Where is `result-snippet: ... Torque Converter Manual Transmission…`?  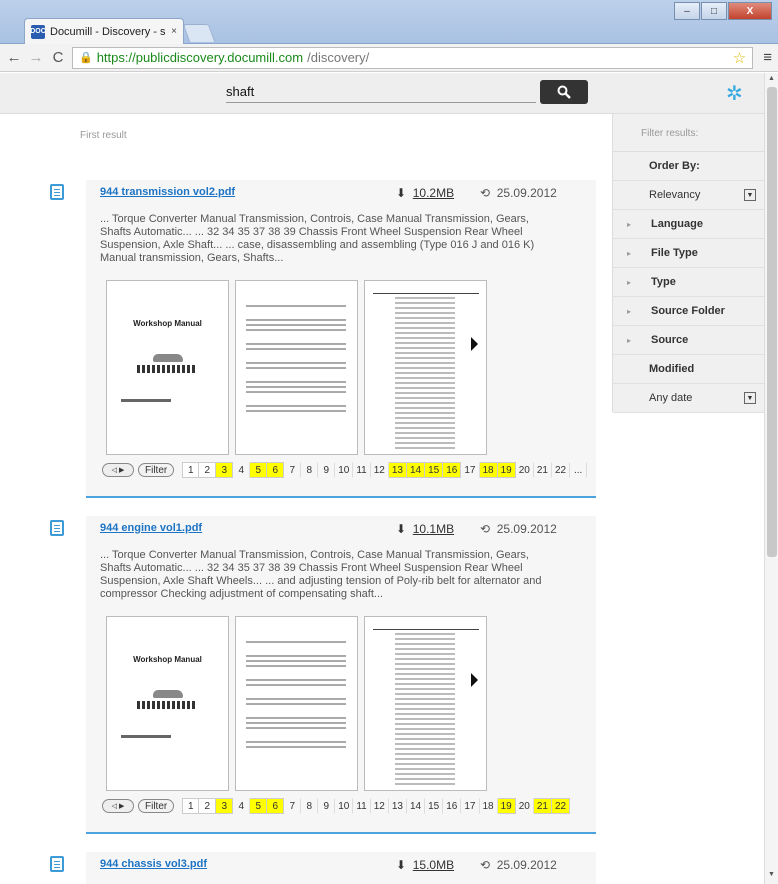 result-snippet: ... Torque Converter Manual Transmission… is located at coordinates (321, 574).